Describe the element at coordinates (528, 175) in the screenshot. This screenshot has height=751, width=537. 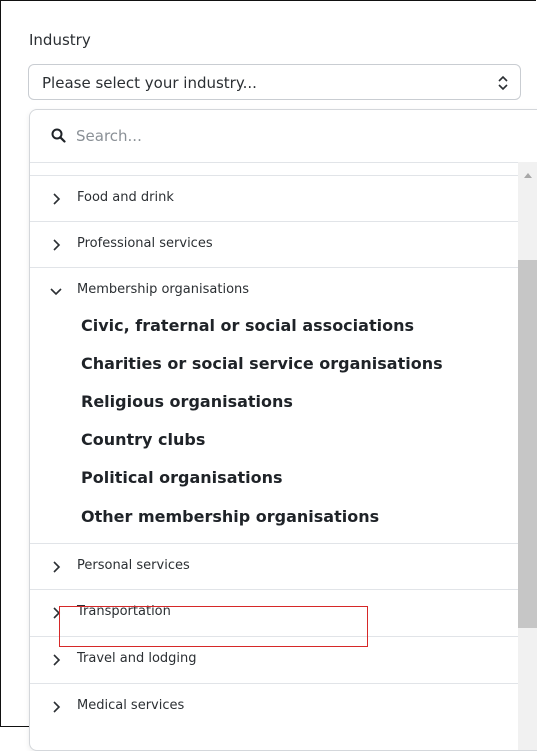
I see `scroll-up-arrow-icon` at that location.